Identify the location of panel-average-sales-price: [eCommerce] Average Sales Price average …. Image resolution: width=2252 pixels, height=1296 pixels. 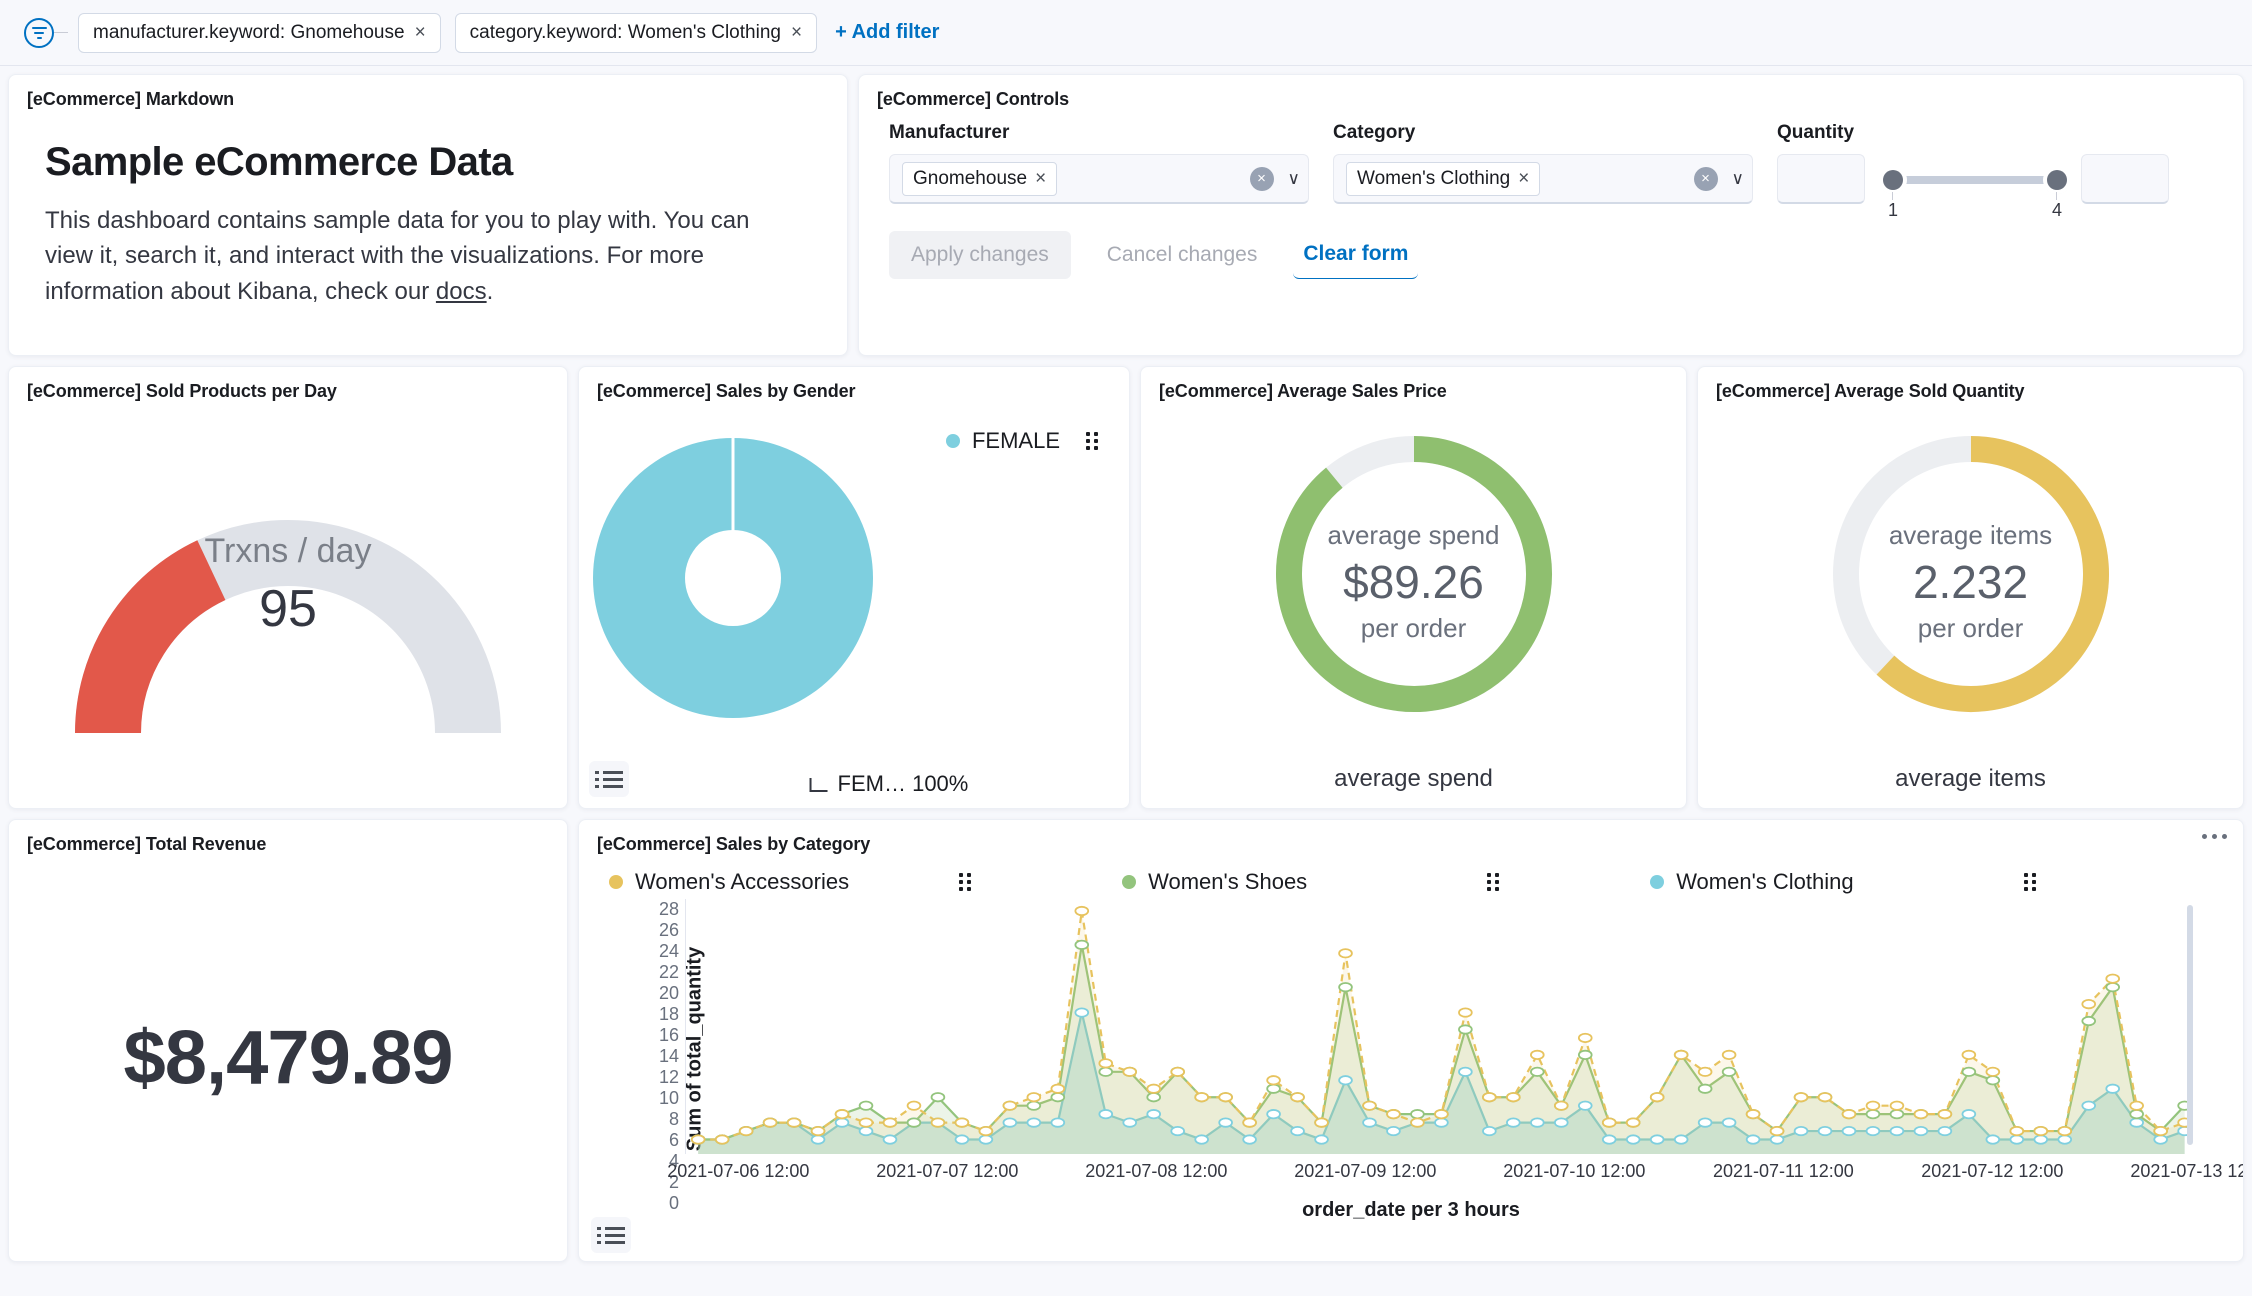
(1413, 587).